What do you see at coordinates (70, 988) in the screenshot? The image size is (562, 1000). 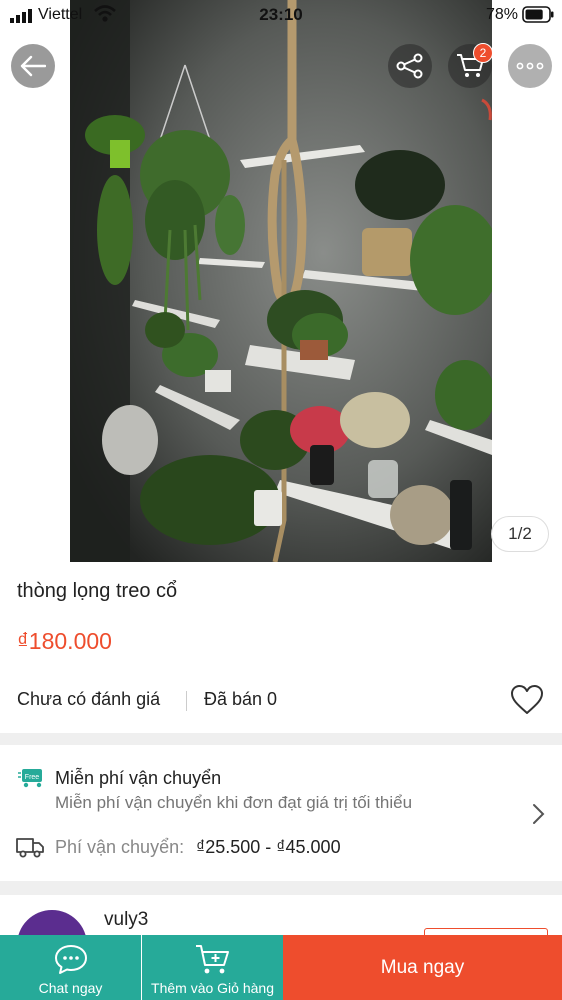 I see `chat-now-label: Chat ngay` at bounding box center [70, 988].